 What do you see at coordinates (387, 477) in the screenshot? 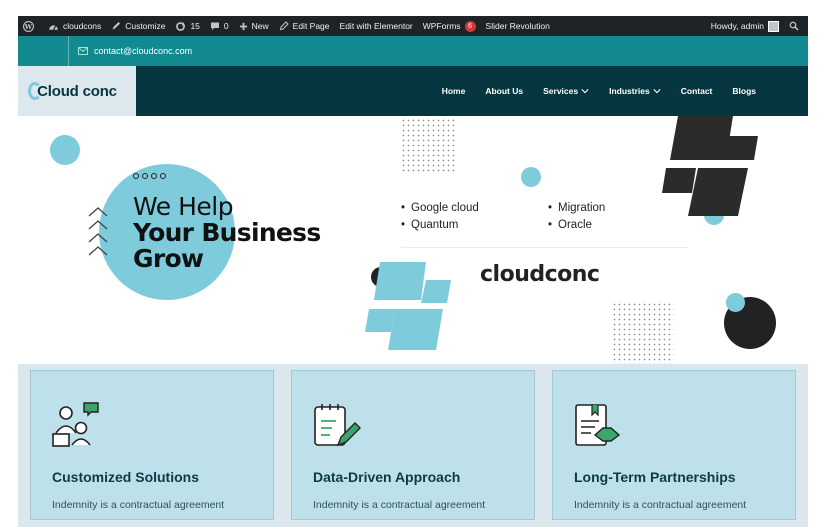
I see `feature-title: Data-Driven Approach` at bounding box center [387, 477].